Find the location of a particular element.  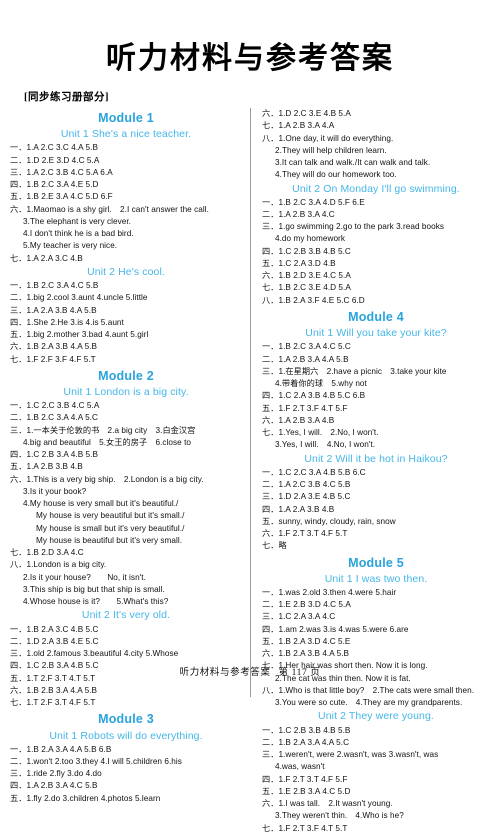

answer-line: 四．1.A 2.B 3.A 4.C 5.B is located at coordinates (54, 786).